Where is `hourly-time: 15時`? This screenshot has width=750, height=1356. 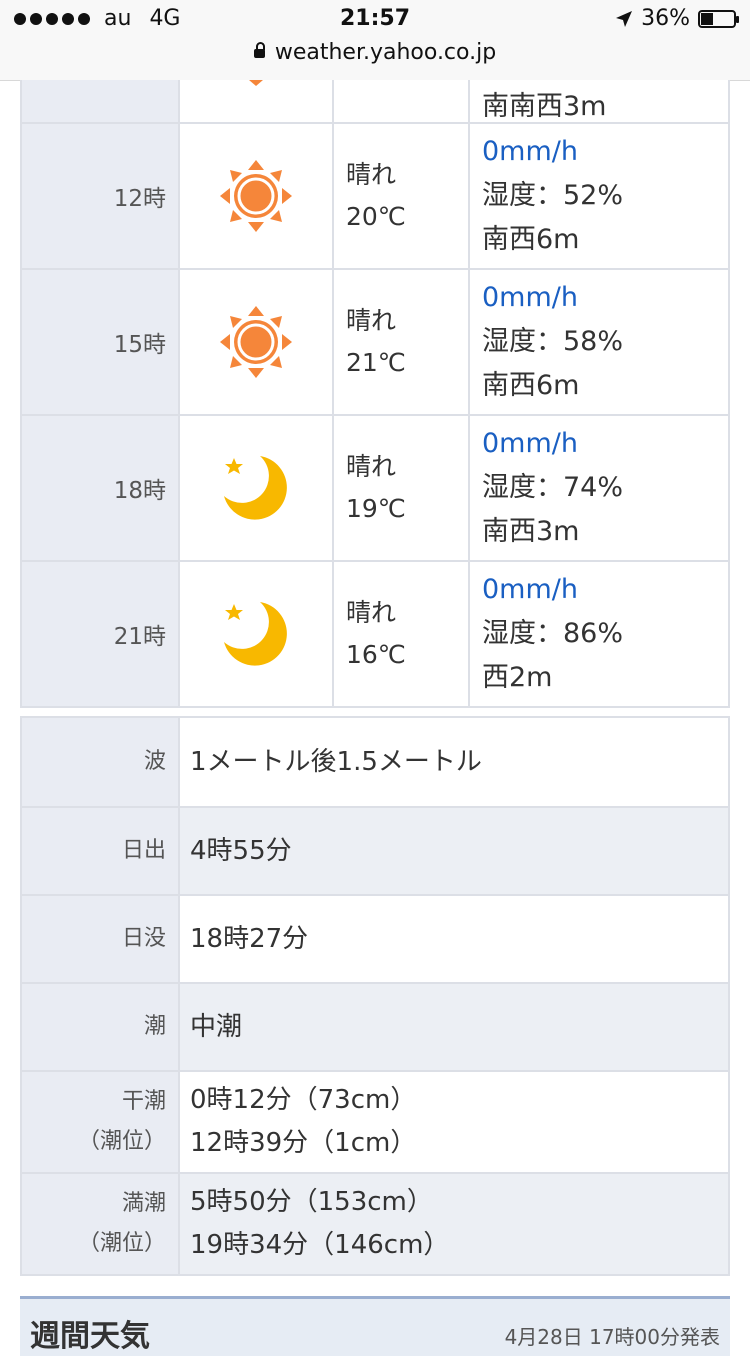 hourly-time: 15時 is located at coordinates (100, 342).